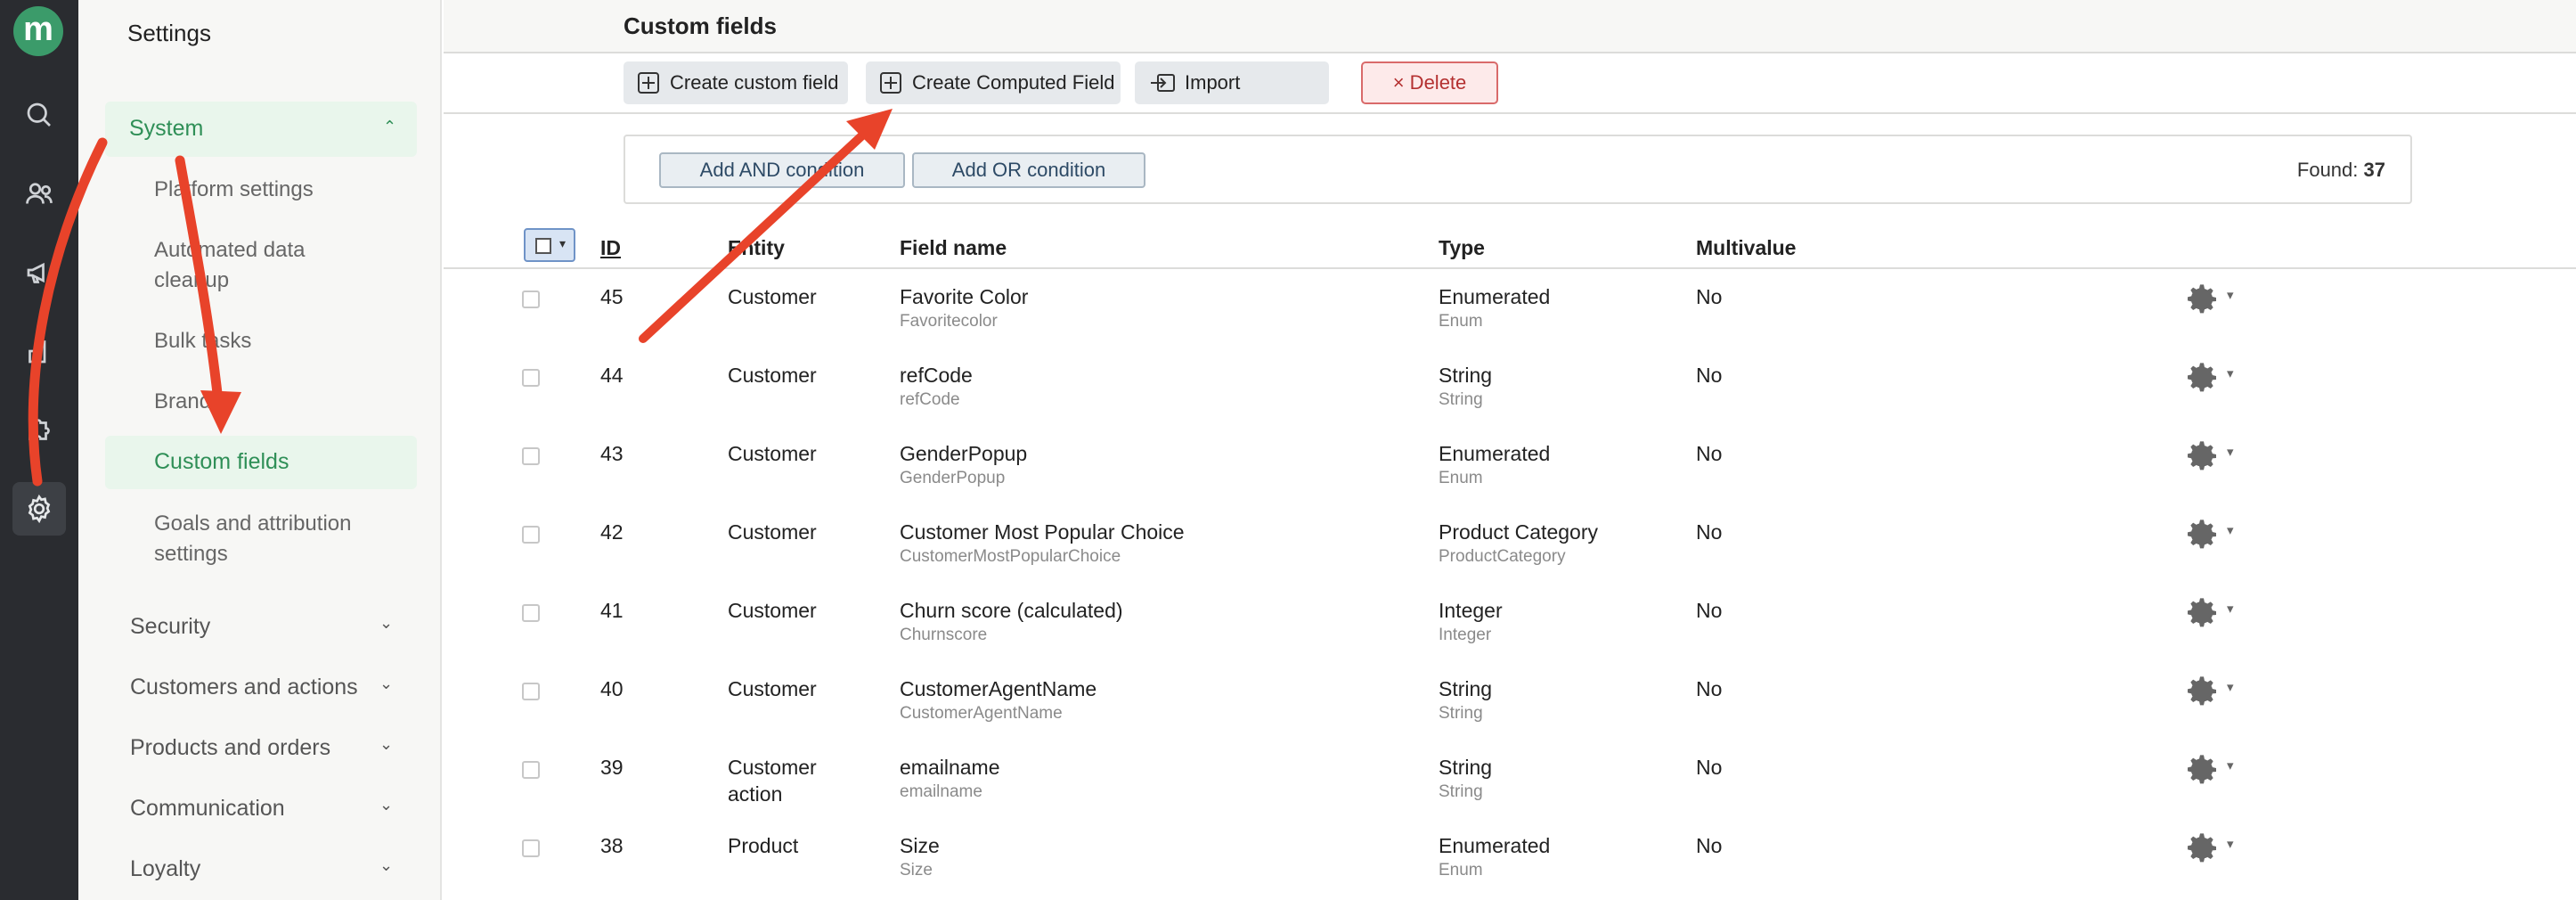 Image resolution: width=2576 pixels, height=900 pixels. I want to click on sidebar-section-security: Security, so click(170, 627).